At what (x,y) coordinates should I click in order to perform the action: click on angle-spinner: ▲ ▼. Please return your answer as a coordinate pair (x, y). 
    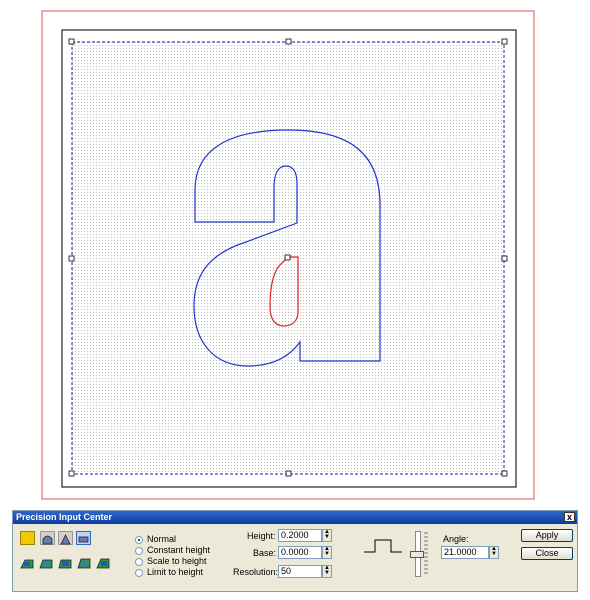
    Looking at the image, I should click on (494, 552).